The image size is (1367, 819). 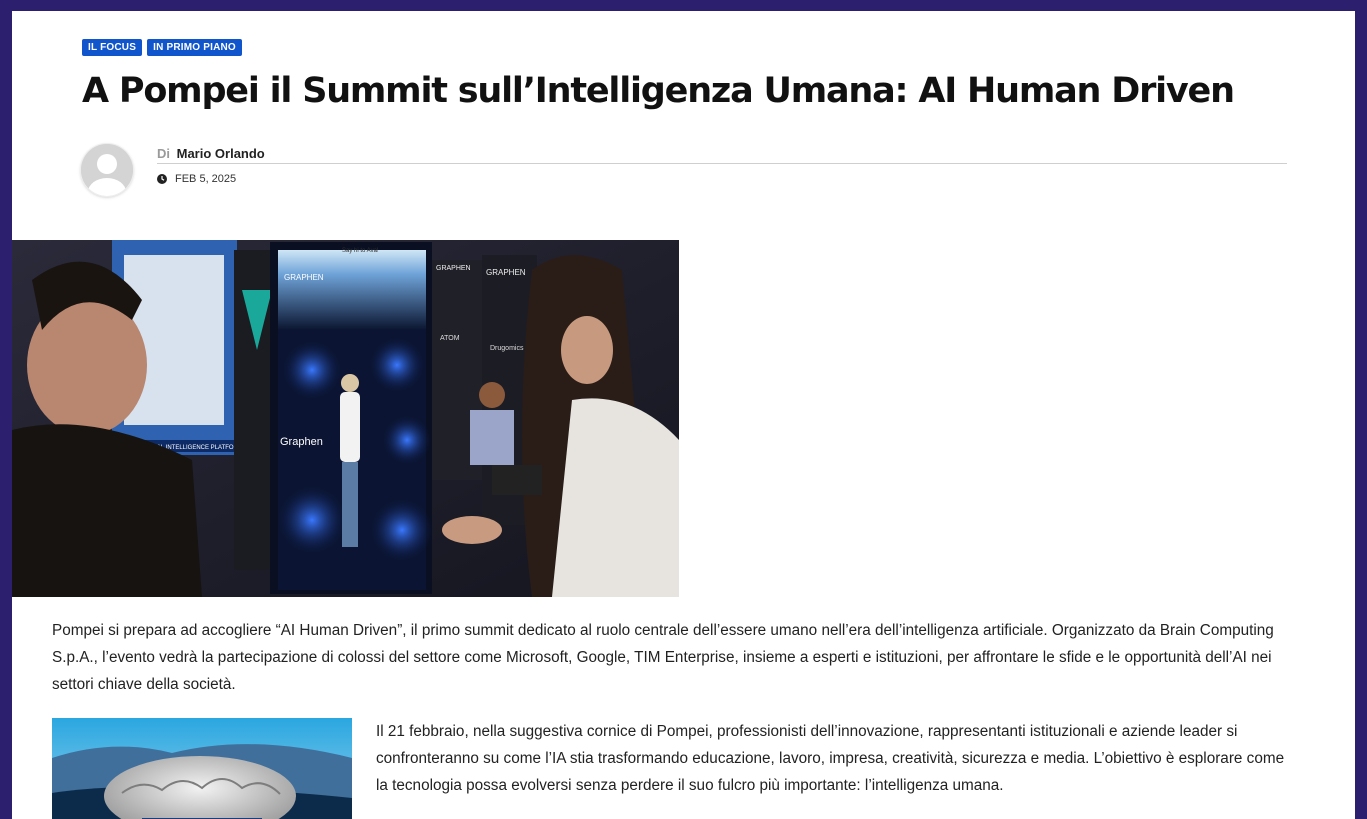 I want to click on category-badges: IL FOCUS IN PRIMO PIANO, so click(x=162, y=47).